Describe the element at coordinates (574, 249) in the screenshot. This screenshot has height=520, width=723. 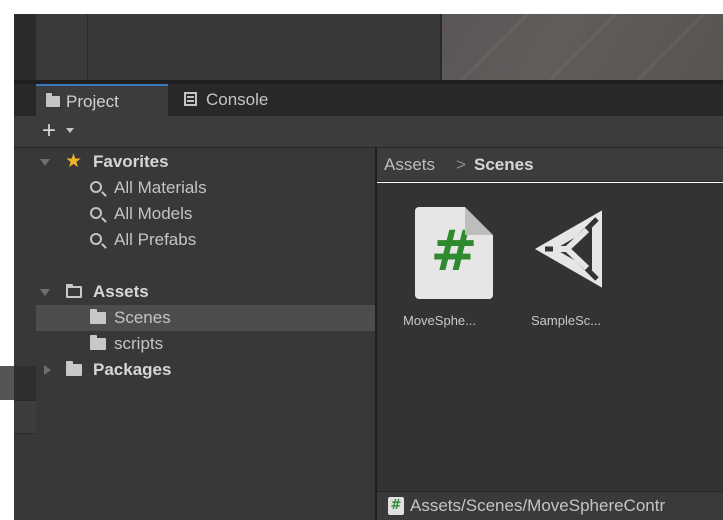
I see `unity-scene-icon` at that location.